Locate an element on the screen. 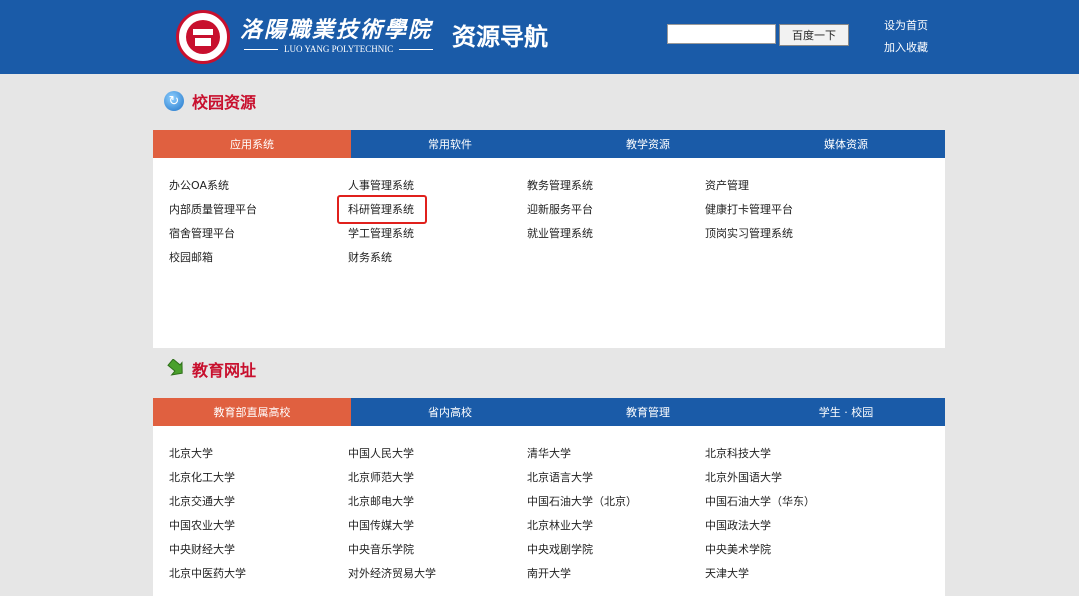 The width and height of the screenshot is (1079, 596). link-enrollment-platform: 迎新服务平台 is located at coordinates (616, 210).